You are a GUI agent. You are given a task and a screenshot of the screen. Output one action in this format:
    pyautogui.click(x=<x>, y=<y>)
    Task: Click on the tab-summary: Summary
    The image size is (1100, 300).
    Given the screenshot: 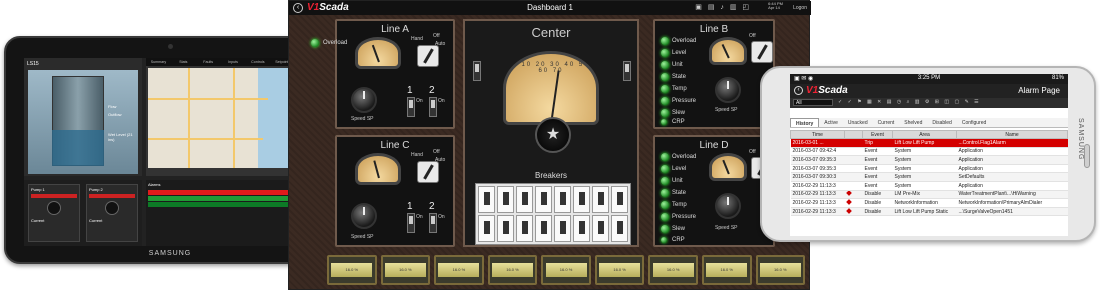 What is the action you would take?
    pyautogui.click(x=158, y=62)
    